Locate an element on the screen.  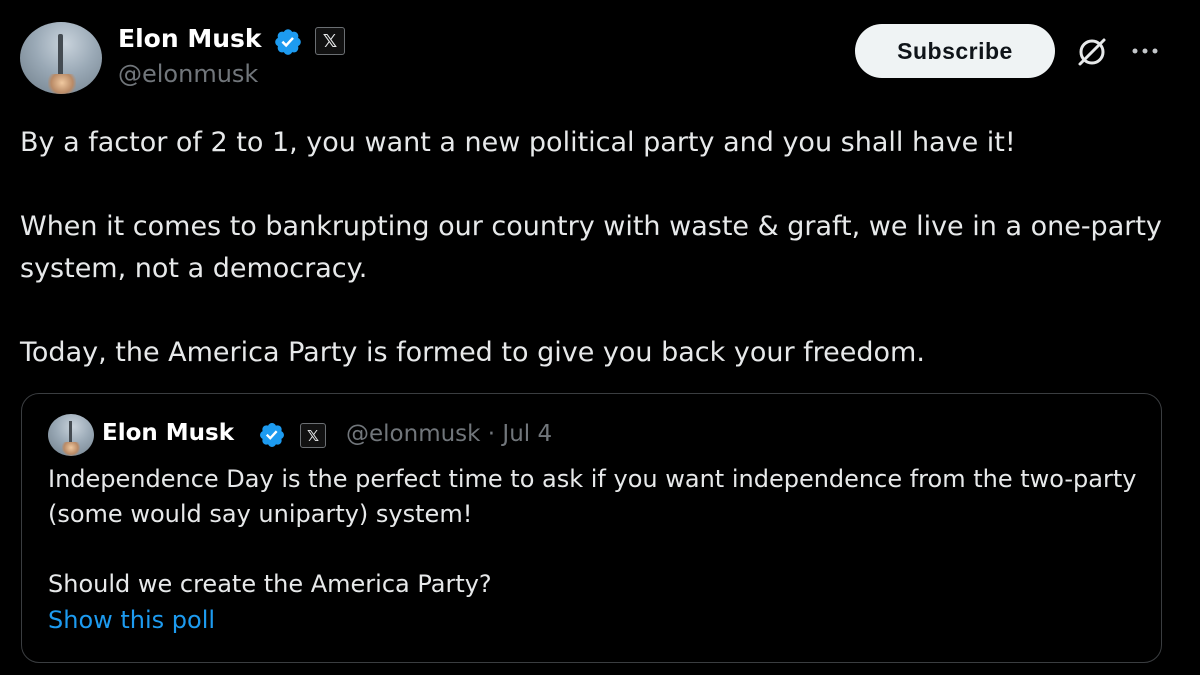
quoted-author-name: Elon Musk is located at coordinates (168, 433).